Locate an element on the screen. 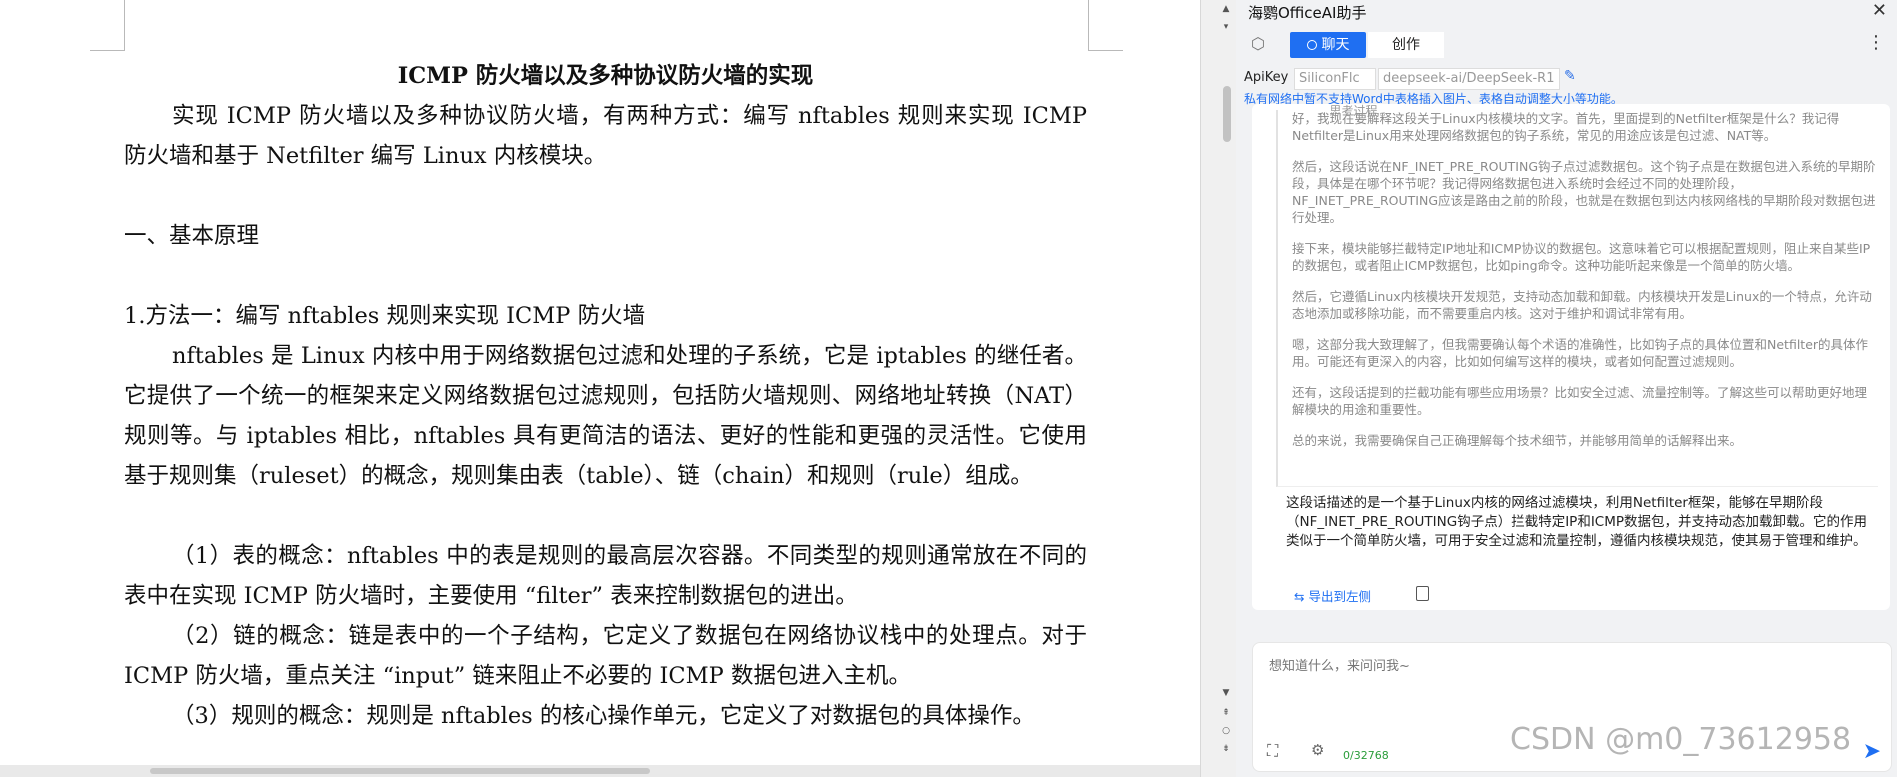 This screenshot has height=777, width=1897. thinking-header: ...思考过程 is located at coordinates (1348, 111).